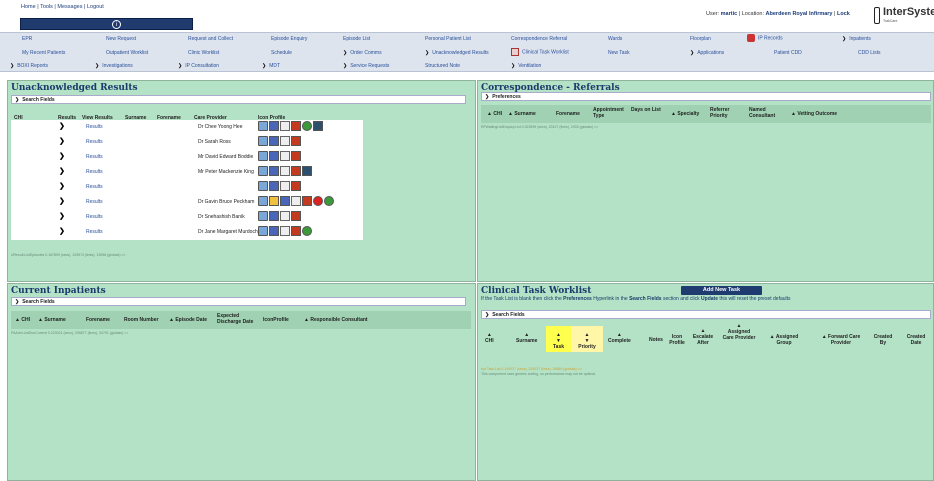  What do you see at coordinates (116, 24) in the screenshot?
I see `info-icon: i` at bounding box center [116, 24].